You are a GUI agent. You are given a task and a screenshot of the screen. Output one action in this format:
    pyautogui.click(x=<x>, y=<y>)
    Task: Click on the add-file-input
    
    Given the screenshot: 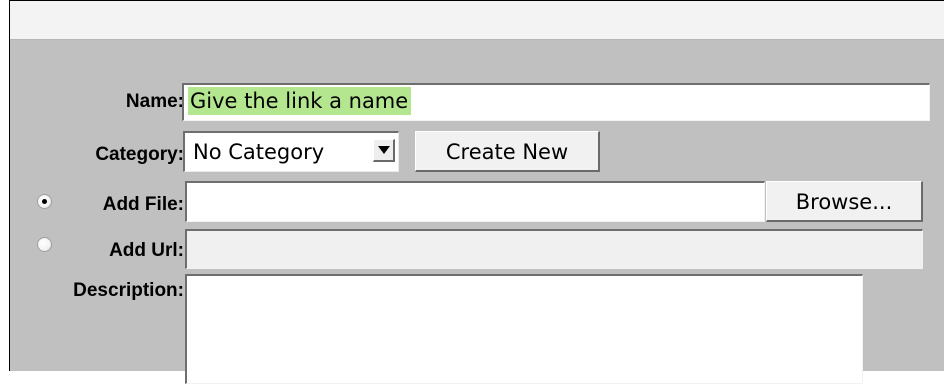 What is the action you would take?
    pyautogui.click(x=475, y=201)
    